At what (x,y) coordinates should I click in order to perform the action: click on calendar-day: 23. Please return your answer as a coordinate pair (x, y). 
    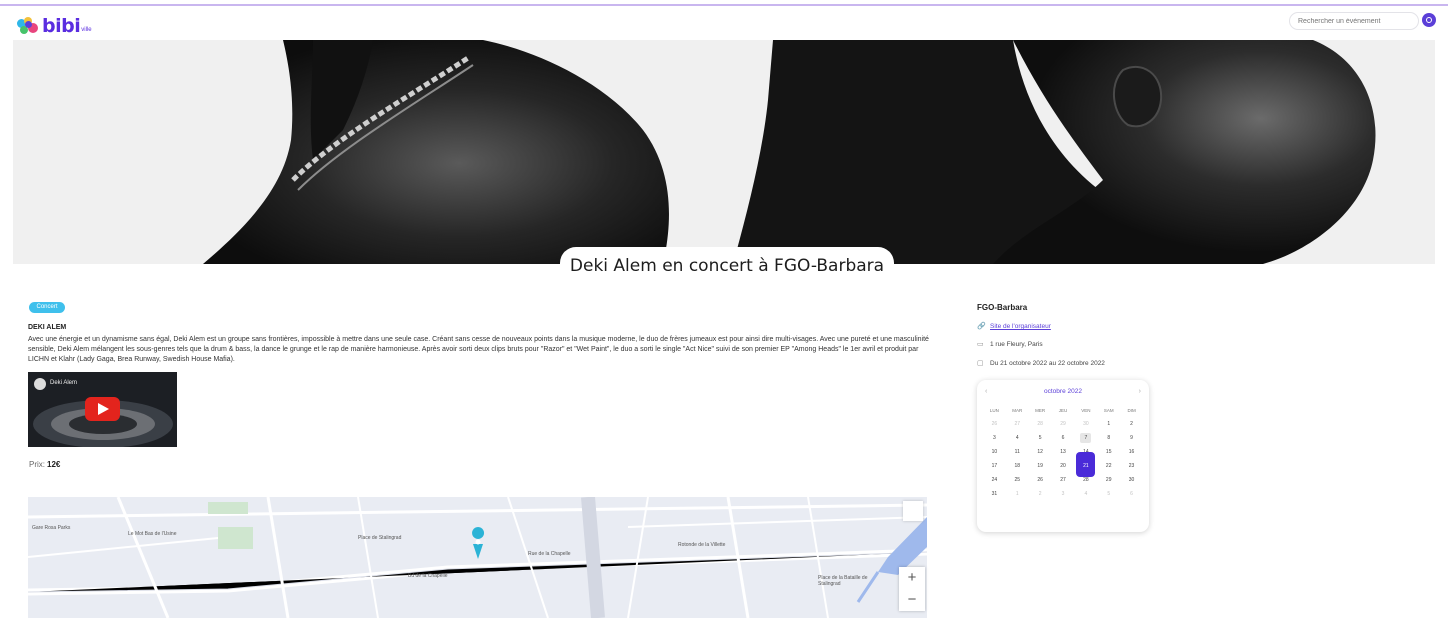
    Looking at the image, I should click on (1131, 466).